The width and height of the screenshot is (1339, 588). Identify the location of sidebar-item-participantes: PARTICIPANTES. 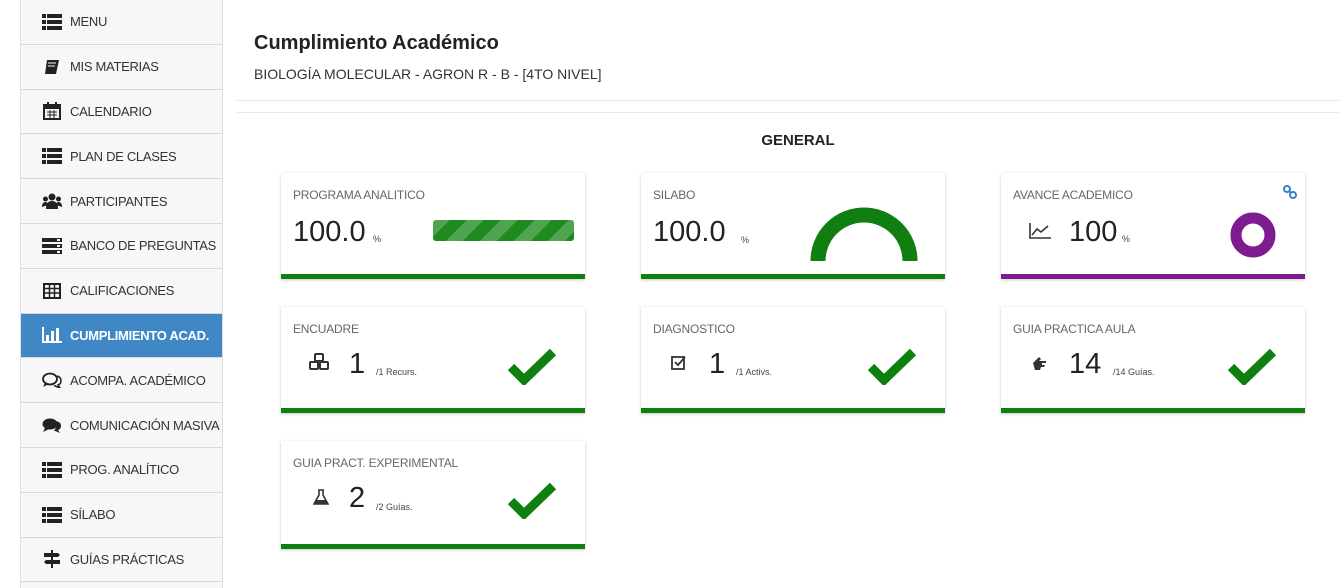
(121, 201).